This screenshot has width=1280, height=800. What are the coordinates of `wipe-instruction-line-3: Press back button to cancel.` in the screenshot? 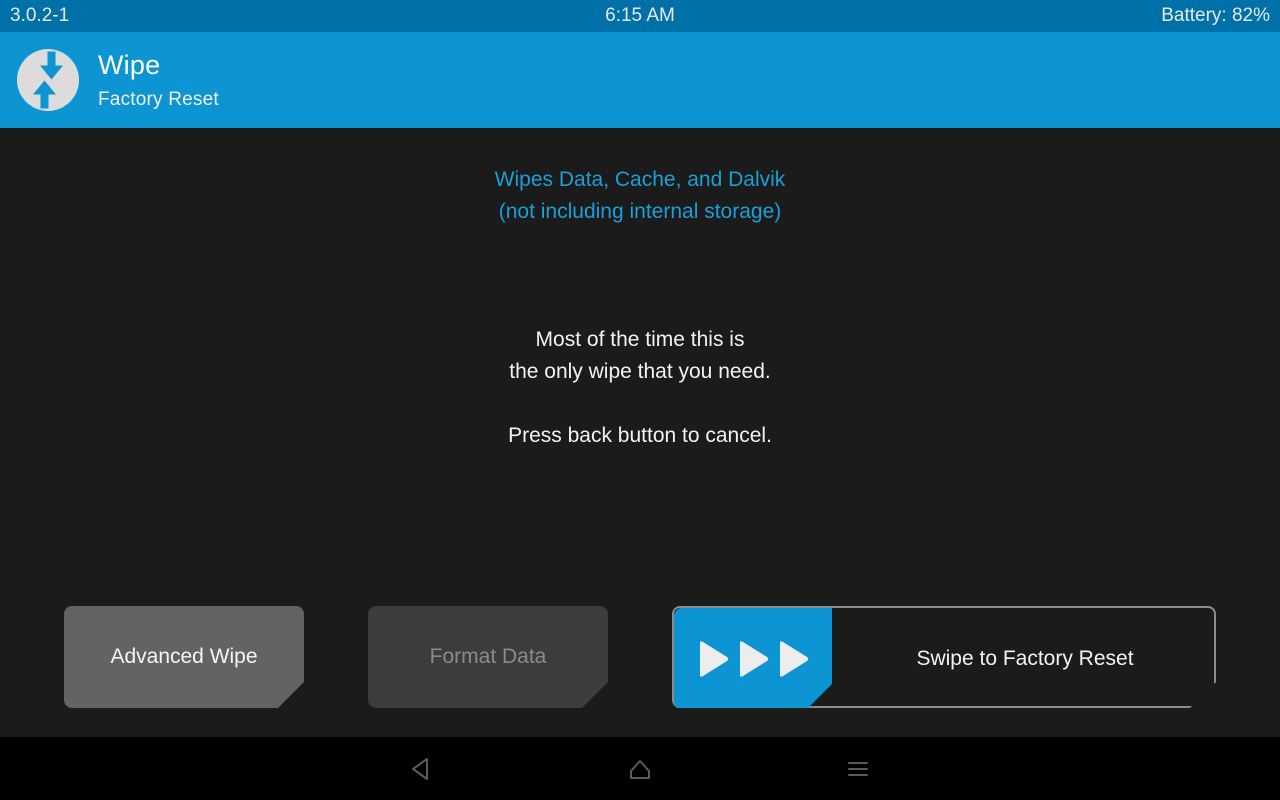 It's located at (640, 435).